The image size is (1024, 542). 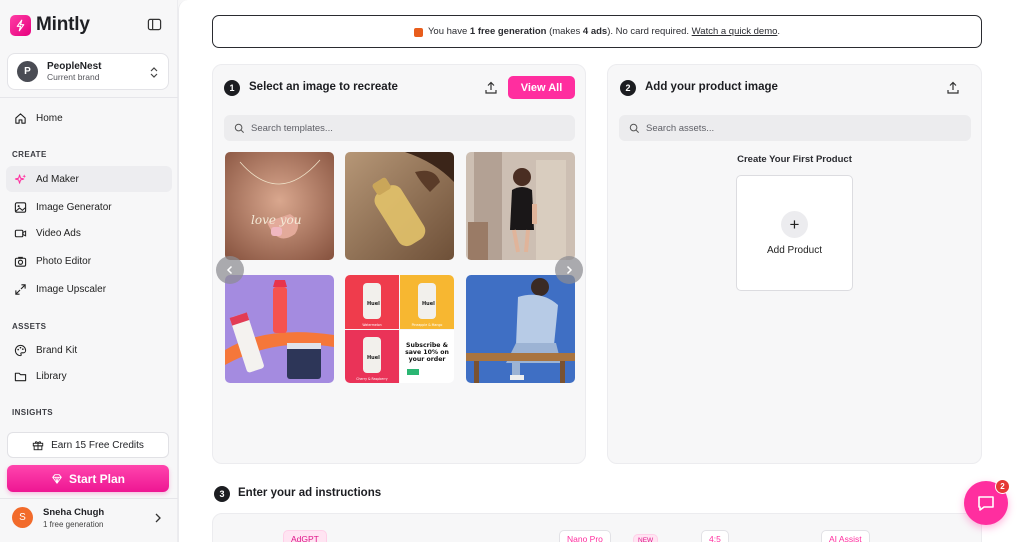 I want to click on nav-library: Library, so click(x=89, y=376).